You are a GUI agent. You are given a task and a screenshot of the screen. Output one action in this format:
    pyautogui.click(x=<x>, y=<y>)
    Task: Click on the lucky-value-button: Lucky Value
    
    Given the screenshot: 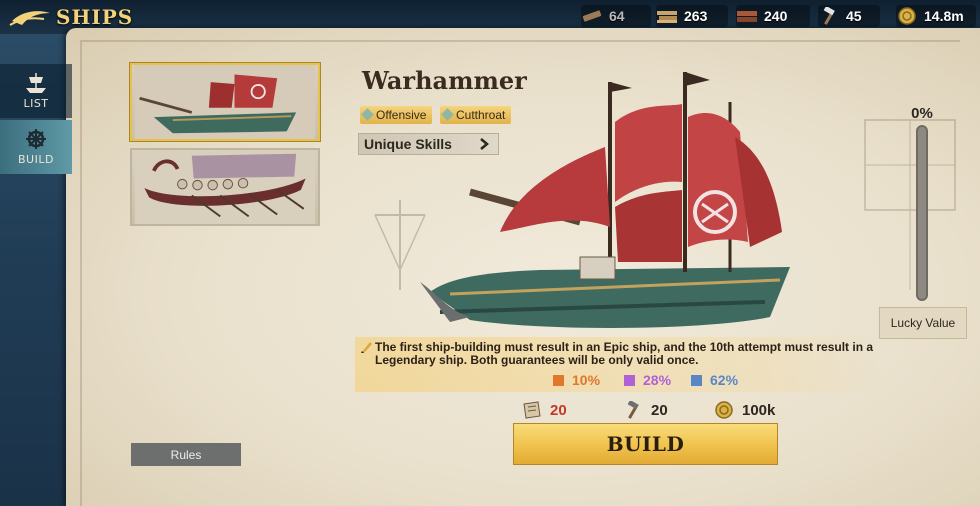 What is the action you would take?
    pyautogui.click(x=923, y=323)
    